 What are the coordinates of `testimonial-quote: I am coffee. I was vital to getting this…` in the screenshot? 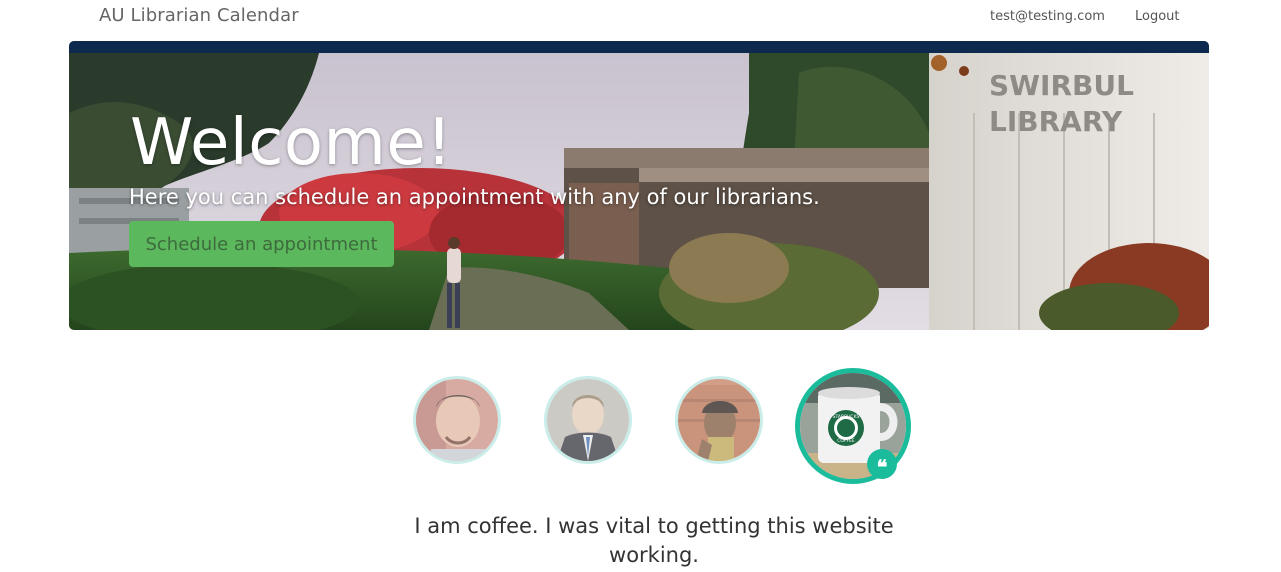 It's located at (654, 540).